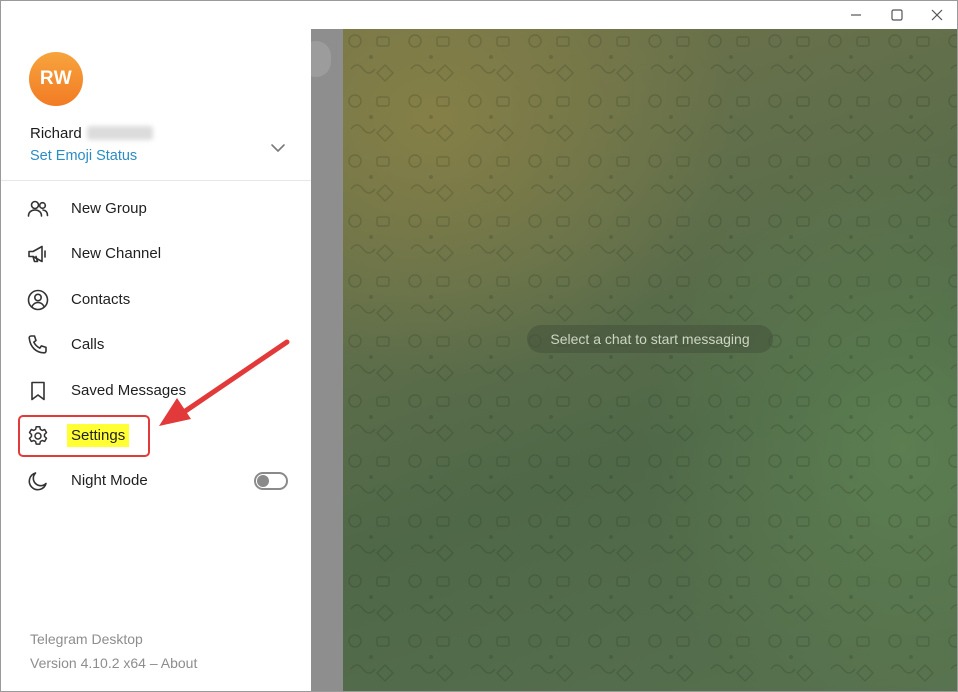  I want to click on set-emoji-status-link: Set Emoji Status, so click(83, 156).